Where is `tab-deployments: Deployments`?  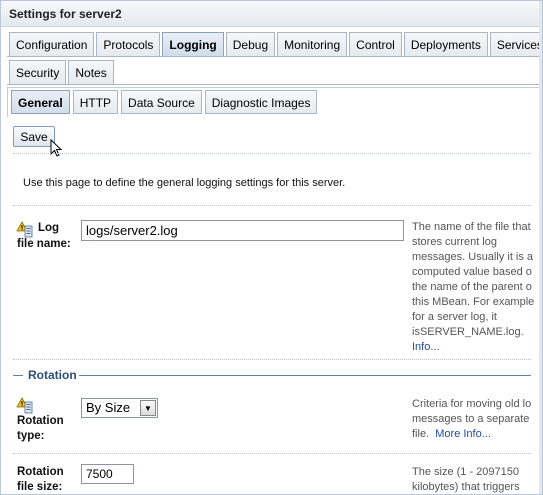 tab-deployments: Deployments is located at coordinates (445, 44).